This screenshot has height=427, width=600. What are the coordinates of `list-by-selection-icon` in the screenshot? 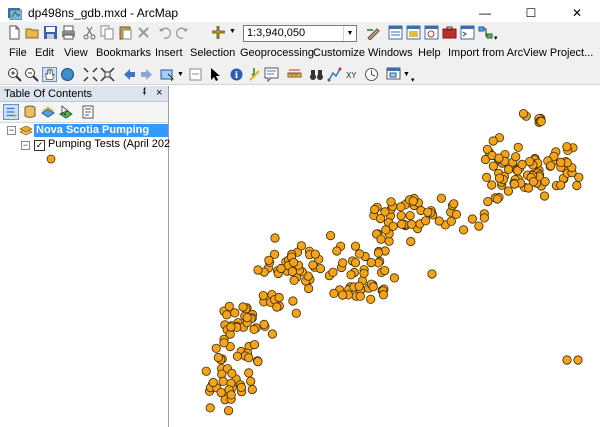 It's located at (66, 112).